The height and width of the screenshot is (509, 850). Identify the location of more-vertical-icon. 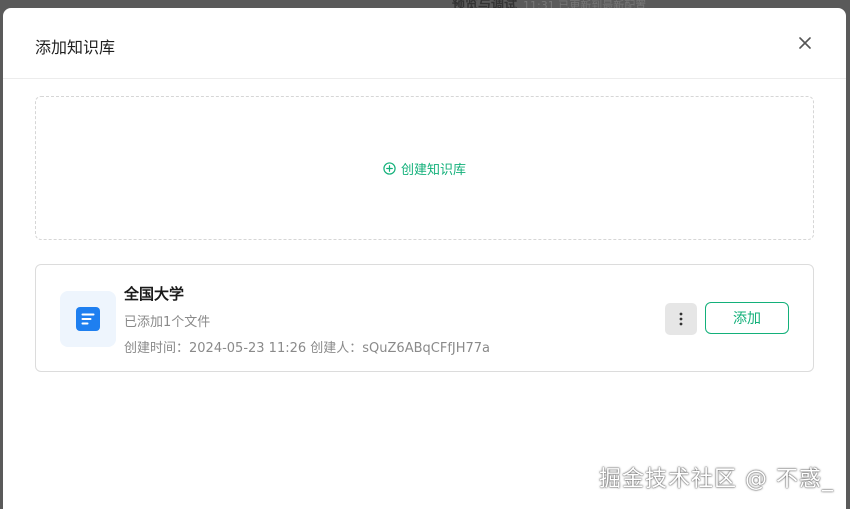
(681, 319).